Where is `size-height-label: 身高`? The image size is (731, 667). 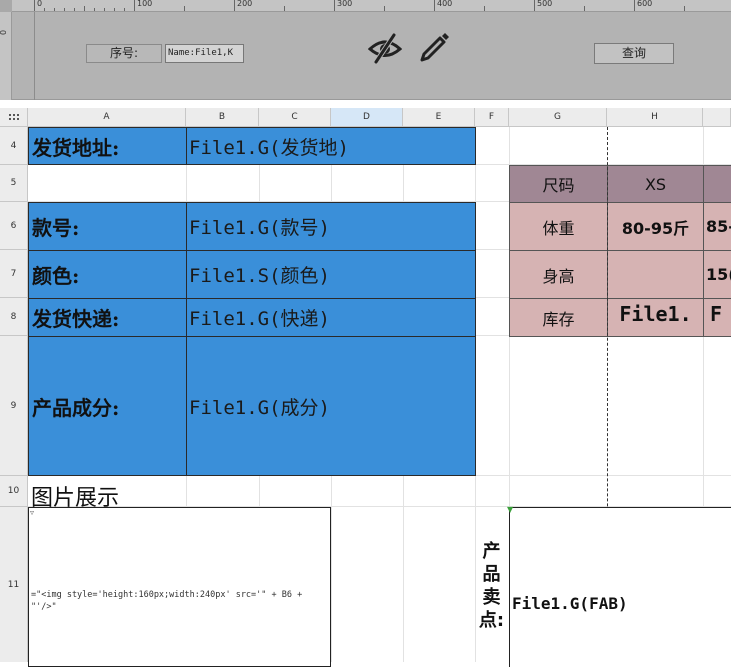 size-height-label: 身高 is located at coordinates (558, 274).